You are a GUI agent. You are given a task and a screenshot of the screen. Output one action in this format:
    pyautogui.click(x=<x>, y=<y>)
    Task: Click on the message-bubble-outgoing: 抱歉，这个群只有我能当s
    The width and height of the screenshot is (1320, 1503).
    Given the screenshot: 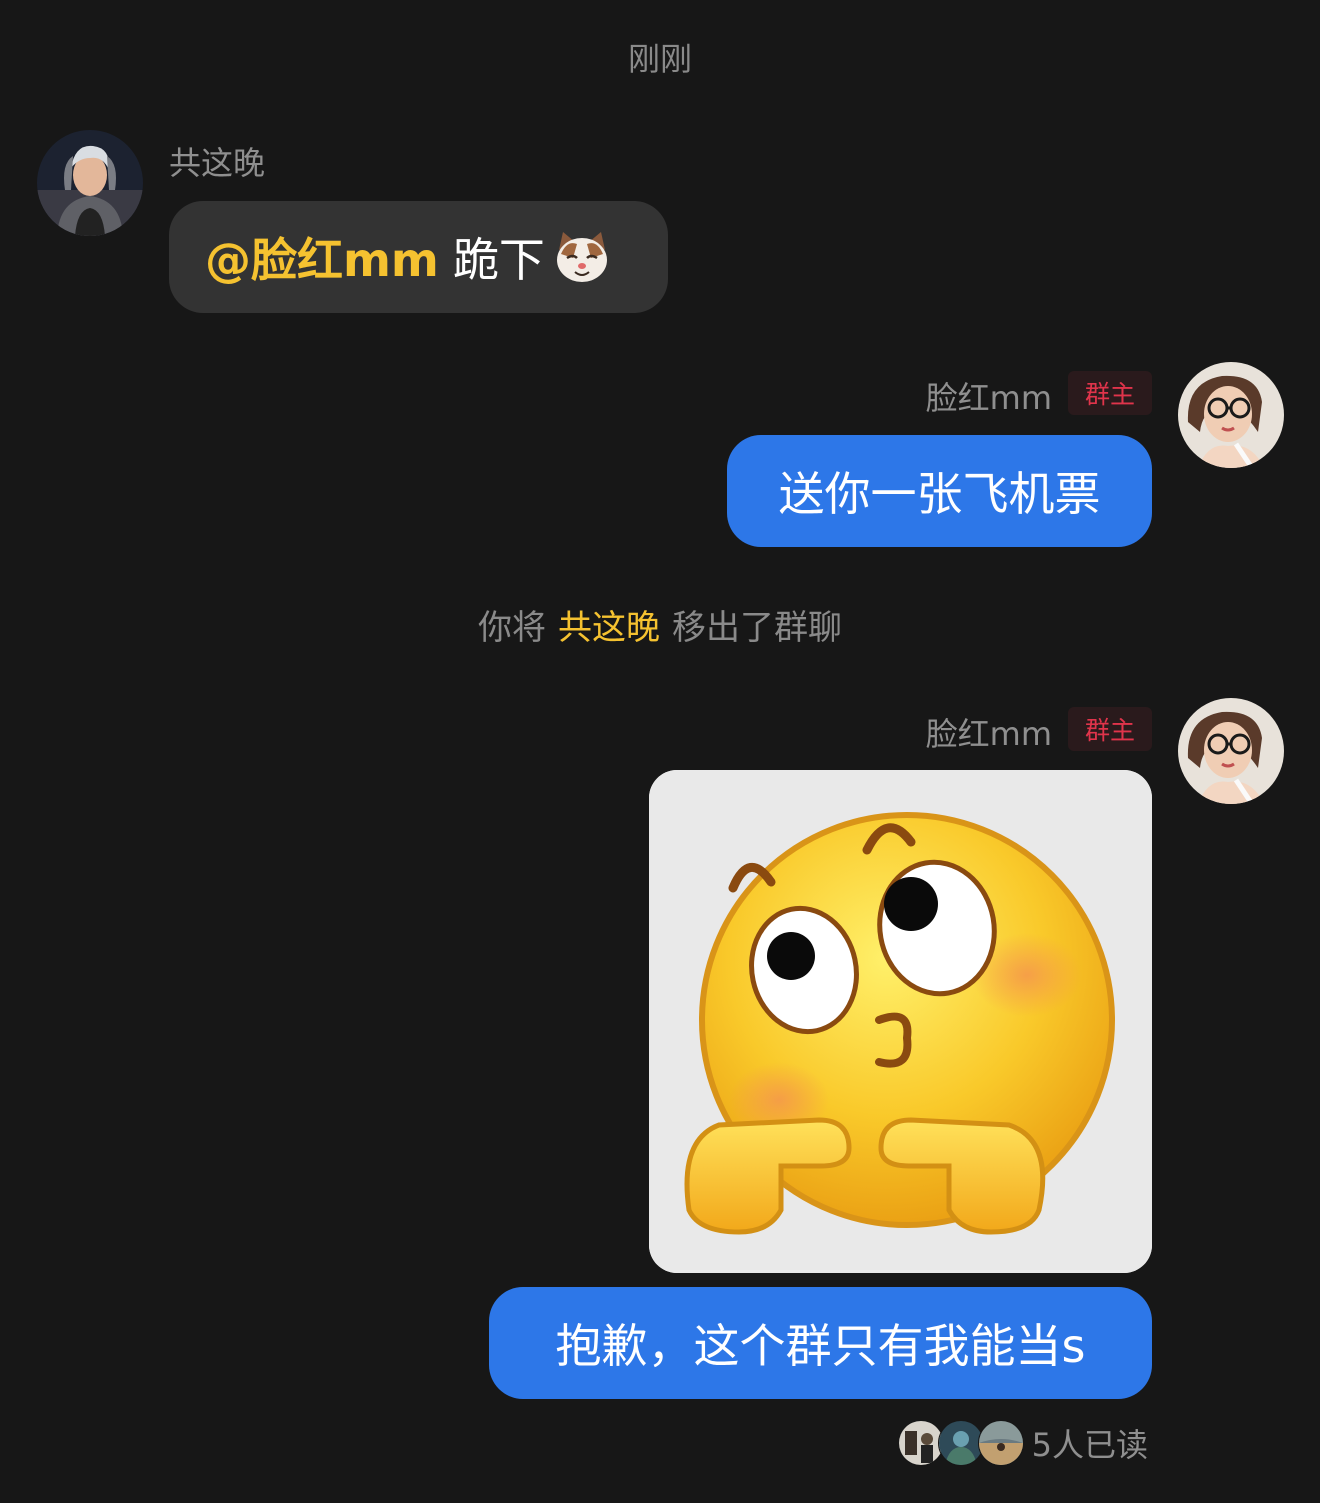 What is the action you would take?
    pyautogui.click(x=820, y=1343)
    